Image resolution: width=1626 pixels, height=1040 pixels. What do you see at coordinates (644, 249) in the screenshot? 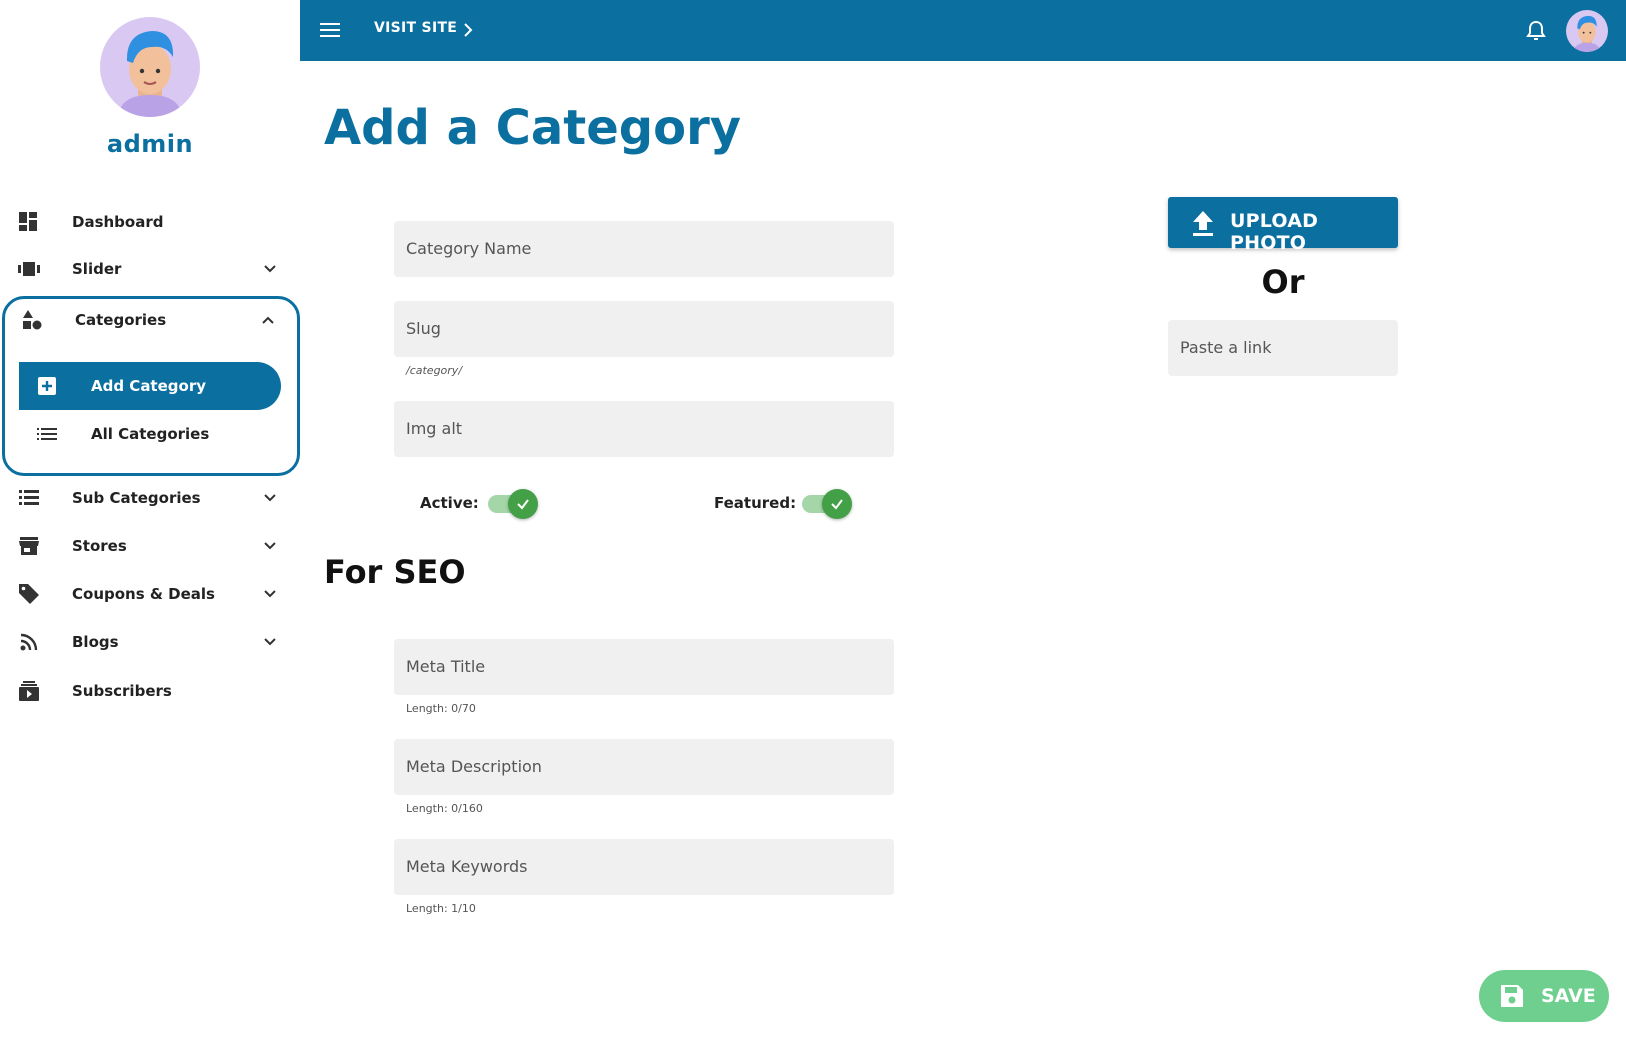
I see `category-name-field: Category Name` at bounding box center [644, 249].